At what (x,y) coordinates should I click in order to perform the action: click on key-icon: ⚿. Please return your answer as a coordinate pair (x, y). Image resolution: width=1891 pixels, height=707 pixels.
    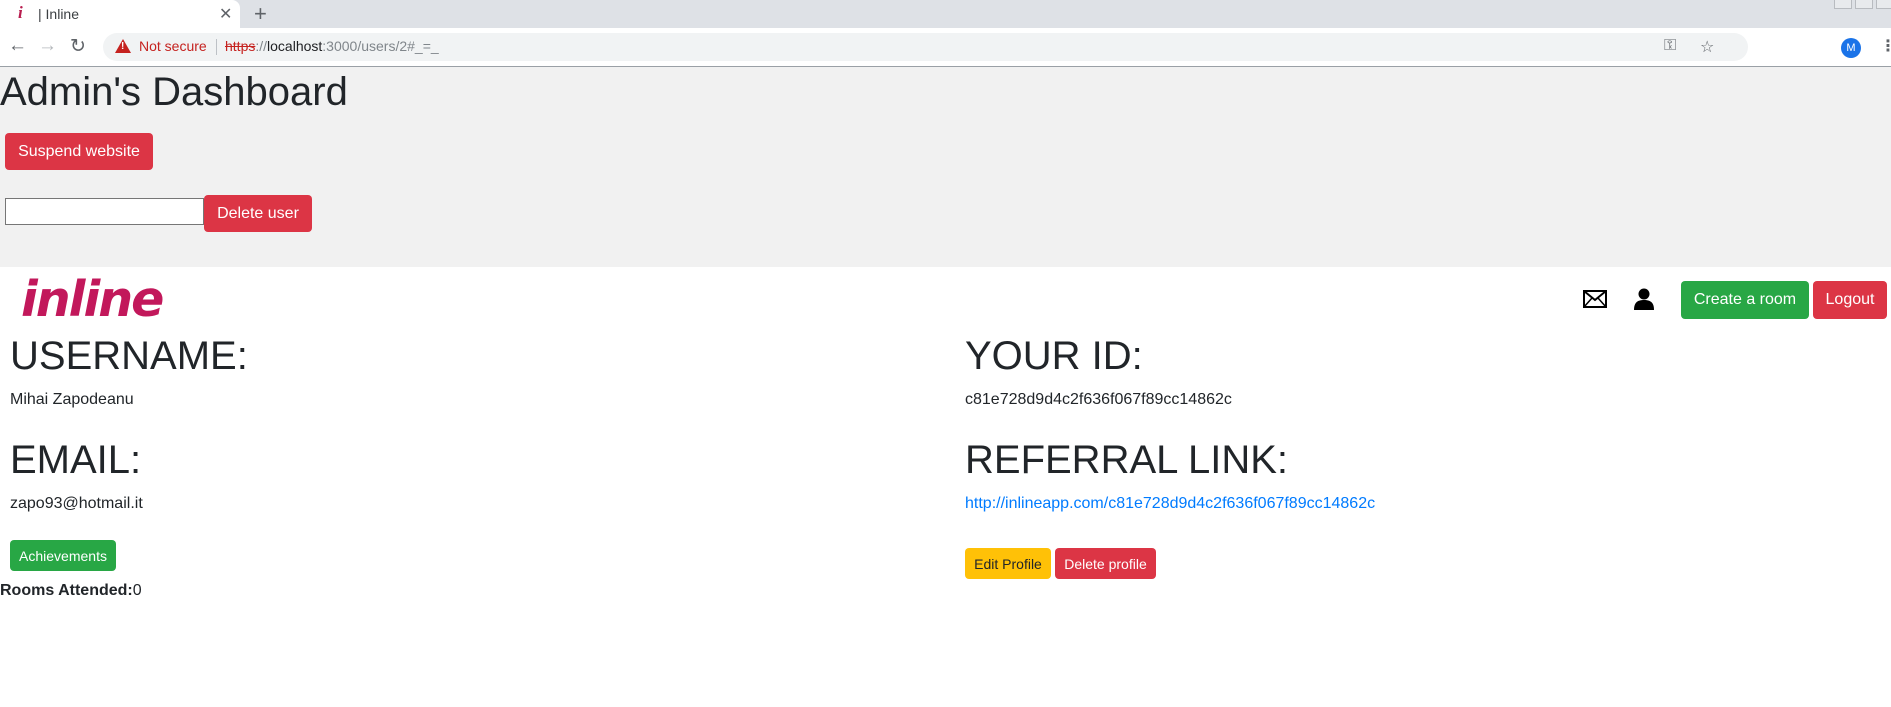
    Looking at the image, I should click on (1670, 46).